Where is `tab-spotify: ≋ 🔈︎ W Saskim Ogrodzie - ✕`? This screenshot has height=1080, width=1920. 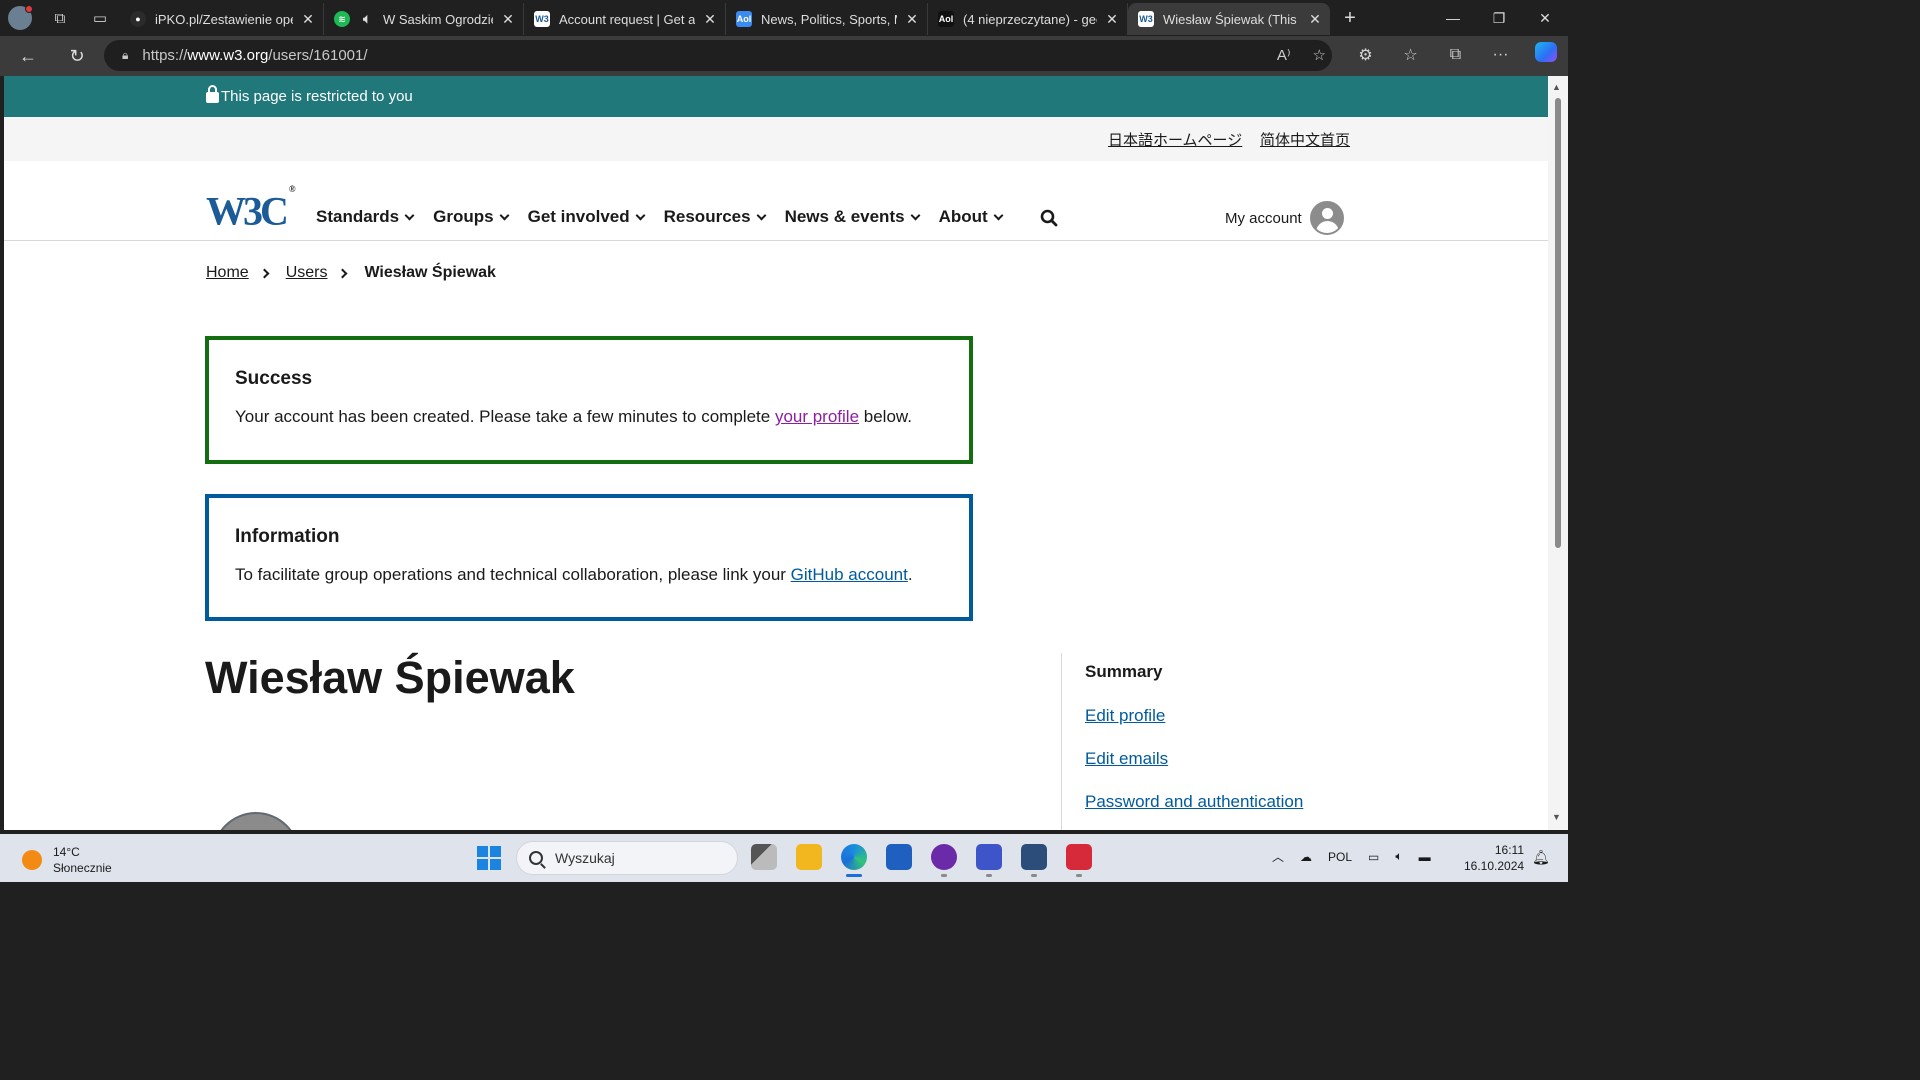
tab-spotify: ≋ 🔈︎ W Saskim Ogrodzie - ✕ is located at coordinates (424, 19).